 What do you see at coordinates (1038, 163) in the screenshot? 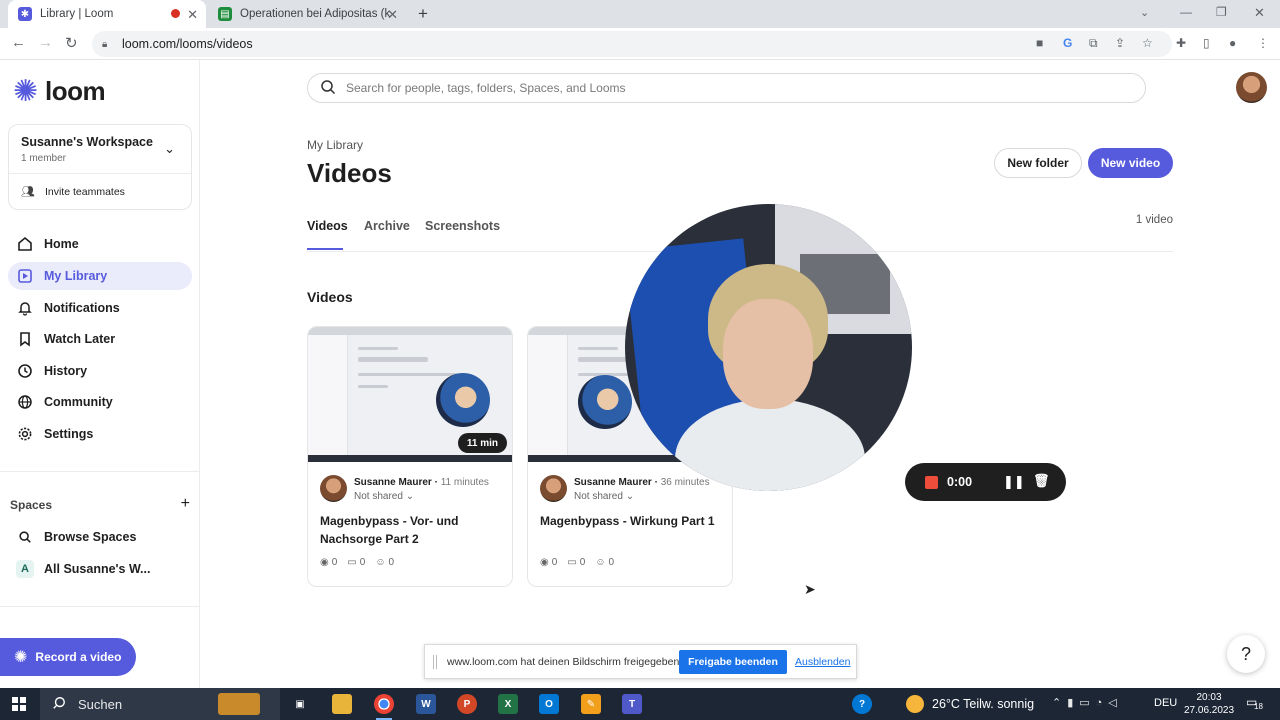
I see `new-folder-button: New folder` at bounding box center [1038, 163].